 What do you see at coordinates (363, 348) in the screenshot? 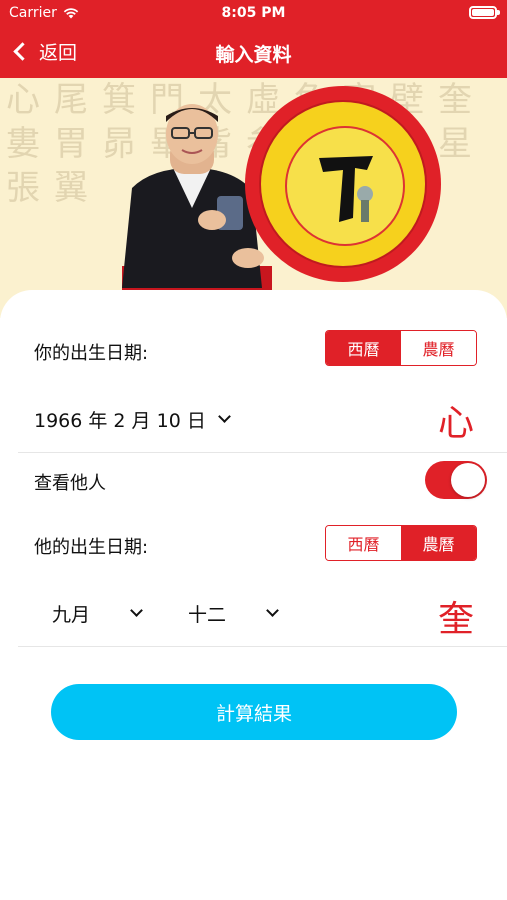
I see `birth-gregorian-option: 西曆` at bounding box center [363, 348].